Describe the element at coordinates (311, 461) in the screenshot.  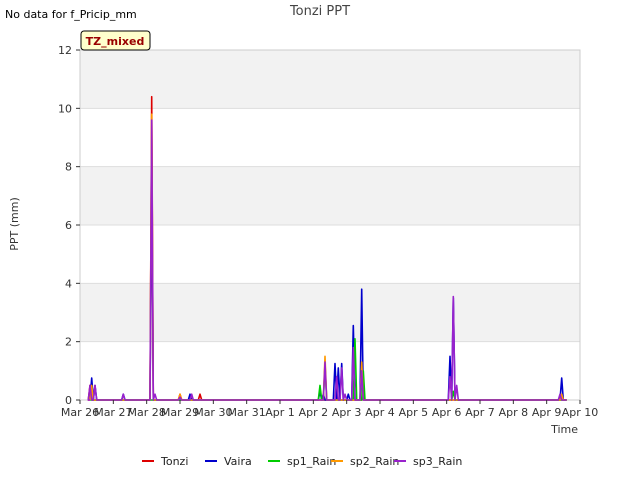
I see `legend-label: sp1_Rain` at that location.